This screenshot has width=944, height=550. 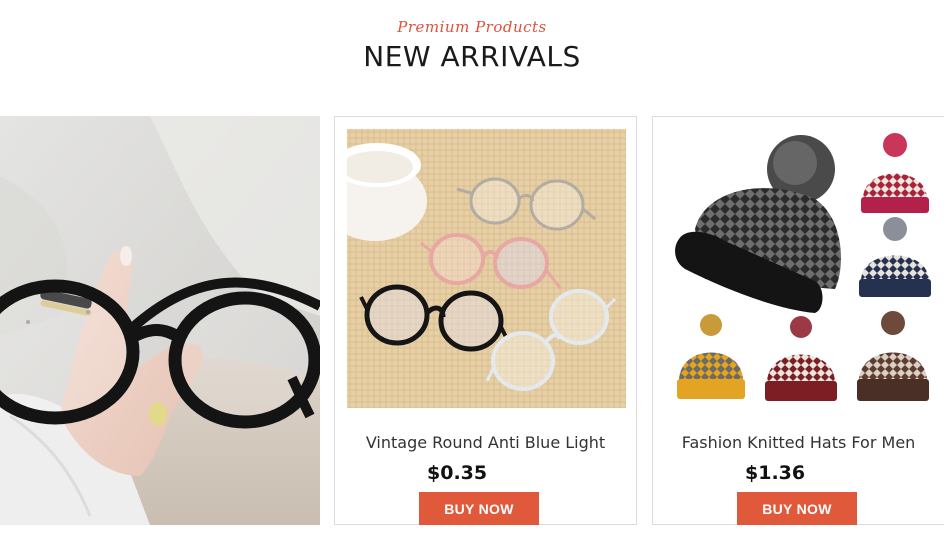 I want to click on product-name: Vintage Round Anti Blue Light, so click(x=485, y=442).